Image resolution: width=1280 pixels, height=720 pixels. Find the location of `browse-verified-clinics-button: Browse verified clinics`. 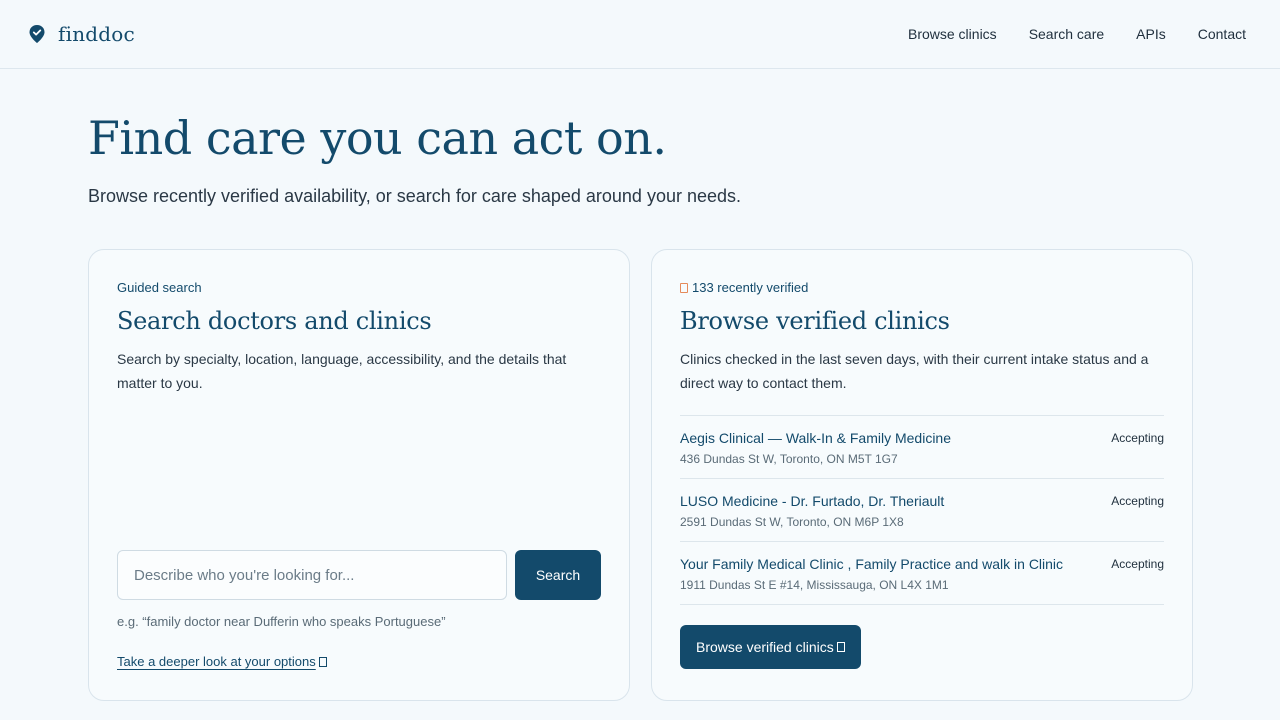

browse-verified-clinics-button: Browse verified clinics is located at coordinates (770, 647).